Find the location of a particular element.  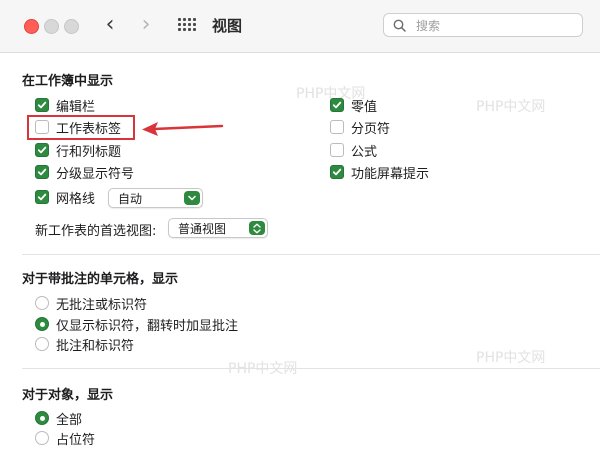

checkbox-row-formula-bar: 编辑栏 is located at coordinates (65, 105).